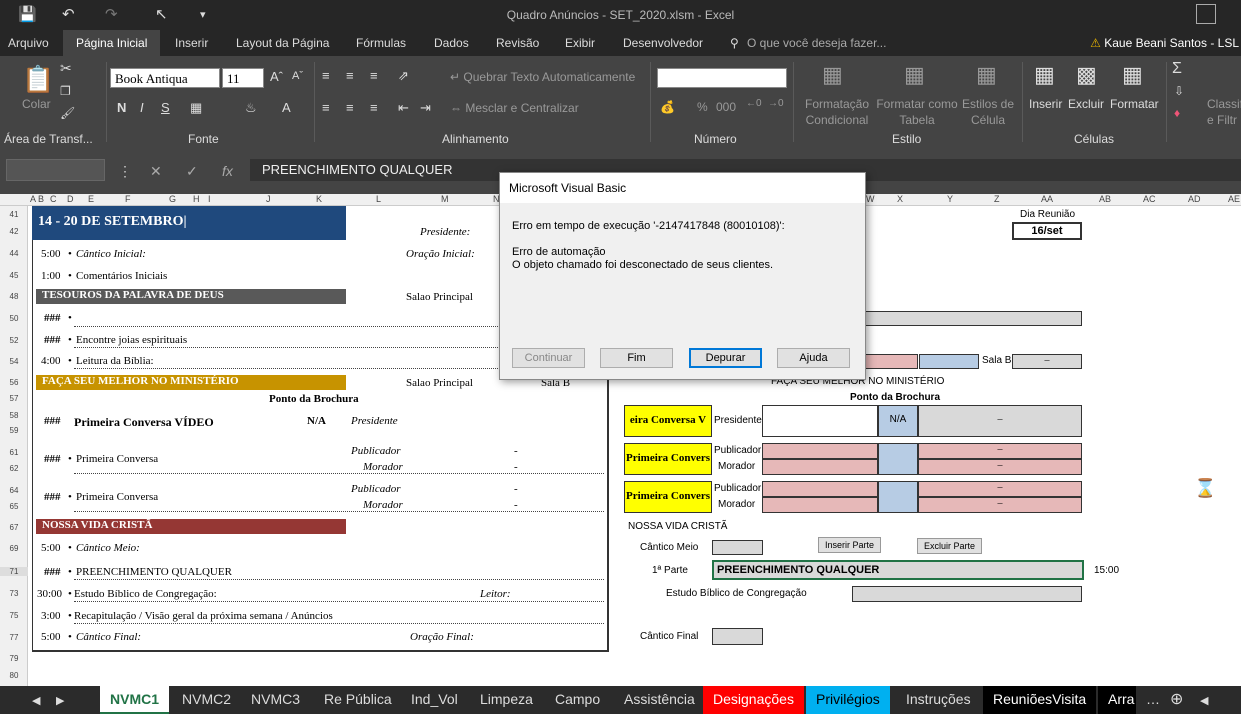 The height and width of the screenshot is (714, 1241). What do you see at coordinates (282, 43) in the screenshot?
I see `tab-layout: Layout da Página` at bounding box center [282, 43].